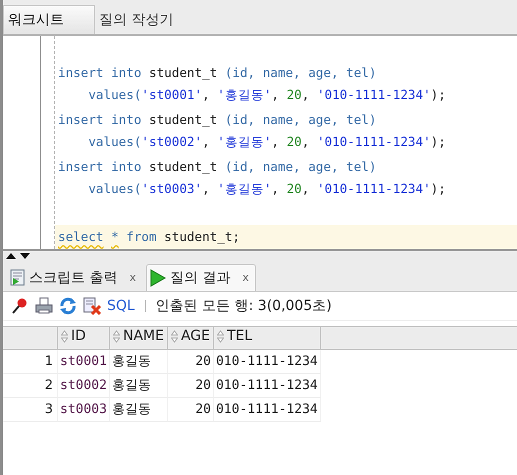 Image resolution: width=517 pixels, height=475 pixels. Describe the element at coordinates (190, 337) in the screenshot. I see `column-header: AGE` at that location.